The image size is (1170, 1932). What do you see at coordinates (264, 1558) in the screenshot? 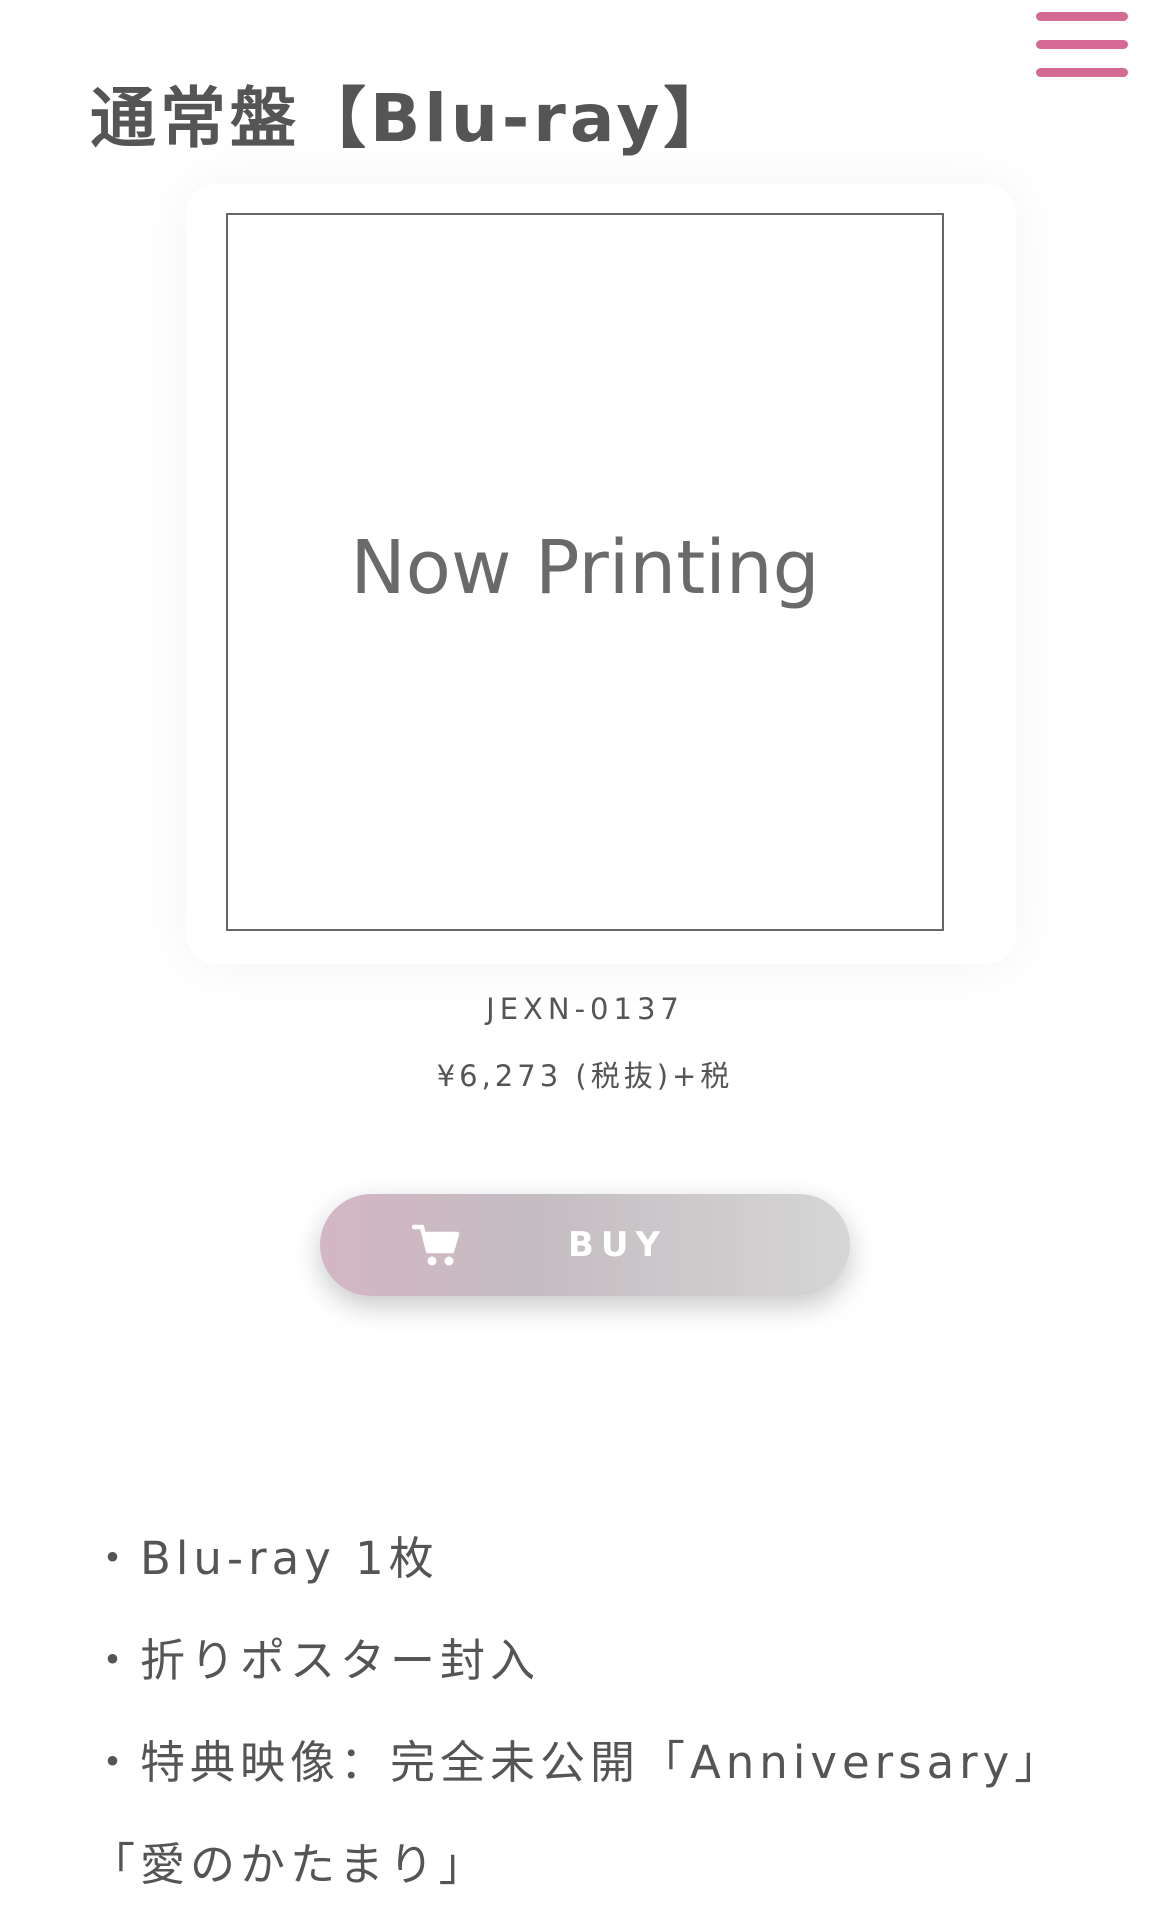
I see `detail-item: ・Blu-ray 1枚` at bounding box center [264, 1558].